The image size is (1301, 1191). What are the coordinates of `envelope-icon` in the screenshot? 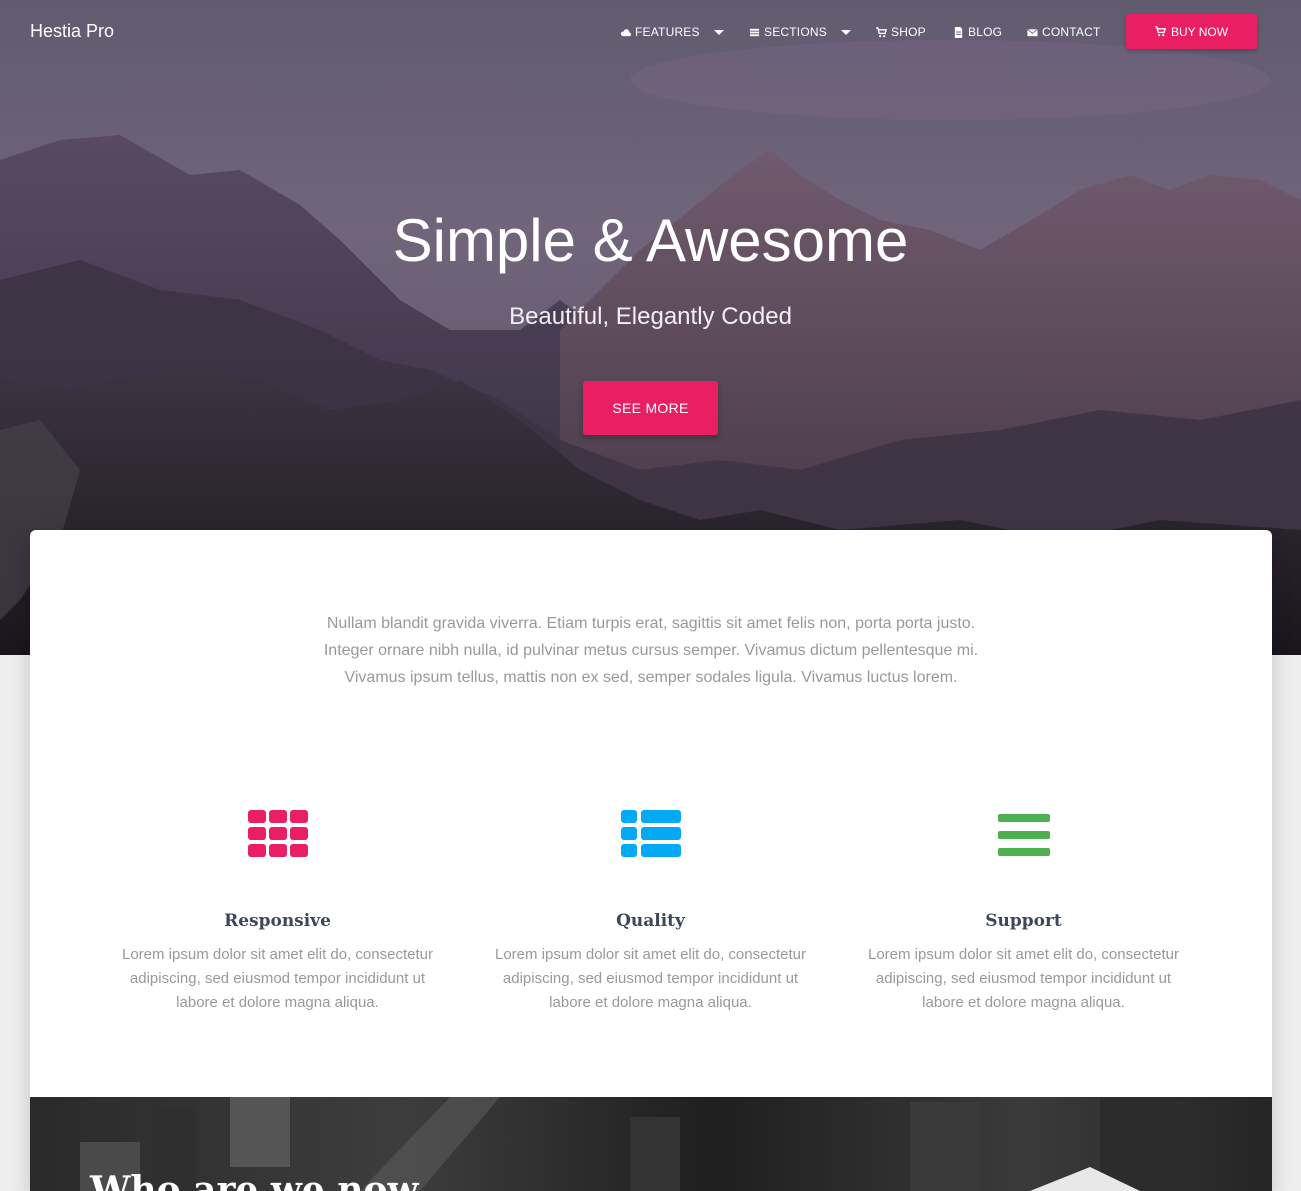 It's located at (1032, 32).